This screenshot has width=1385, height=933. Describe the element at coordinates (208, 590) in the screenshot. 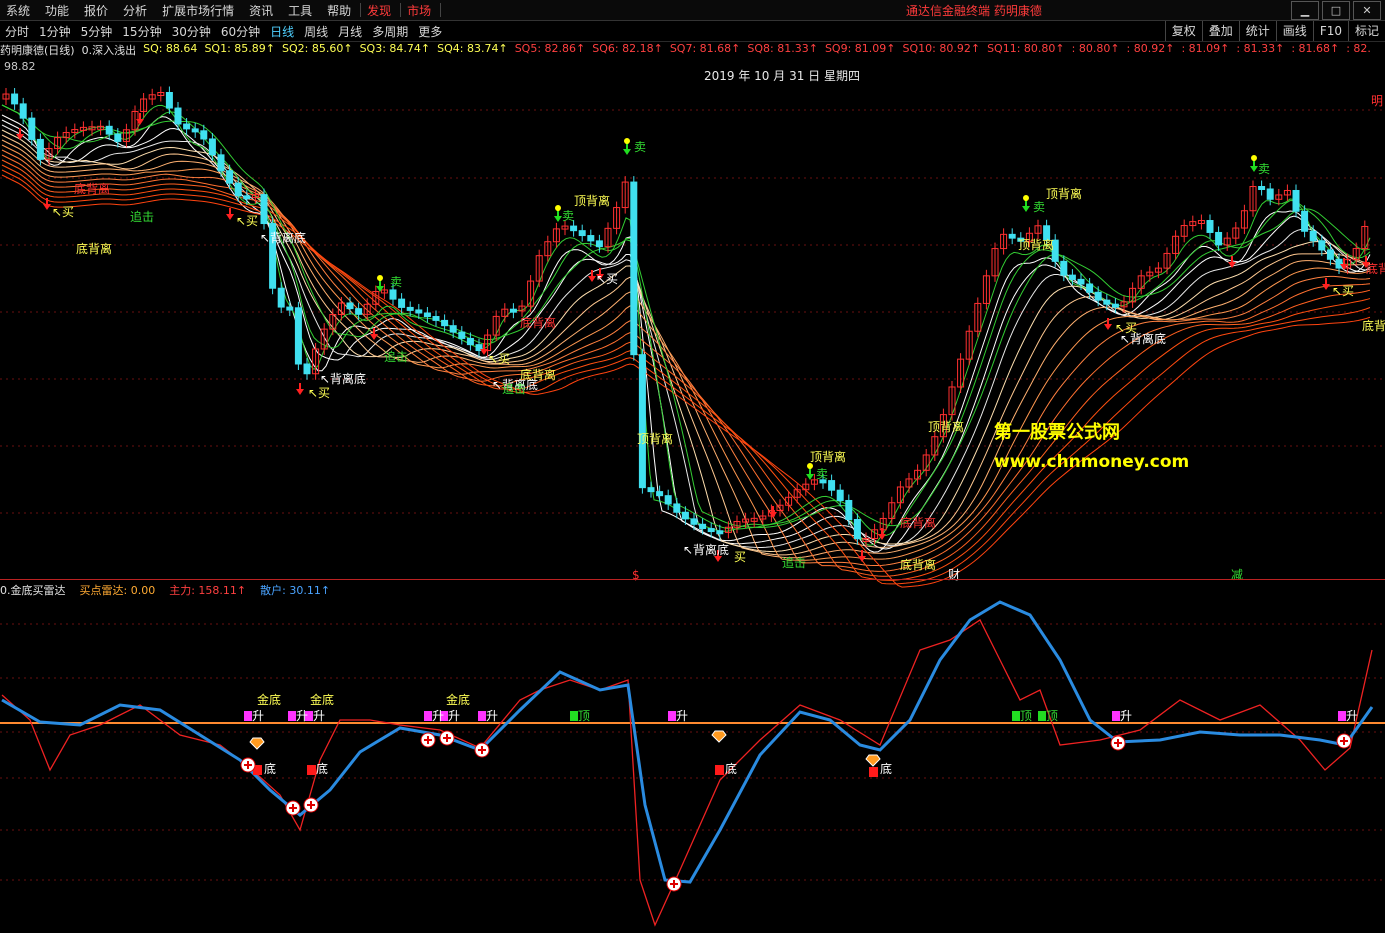

I see `main-force-value: 主力: 158.11↑` at that location.